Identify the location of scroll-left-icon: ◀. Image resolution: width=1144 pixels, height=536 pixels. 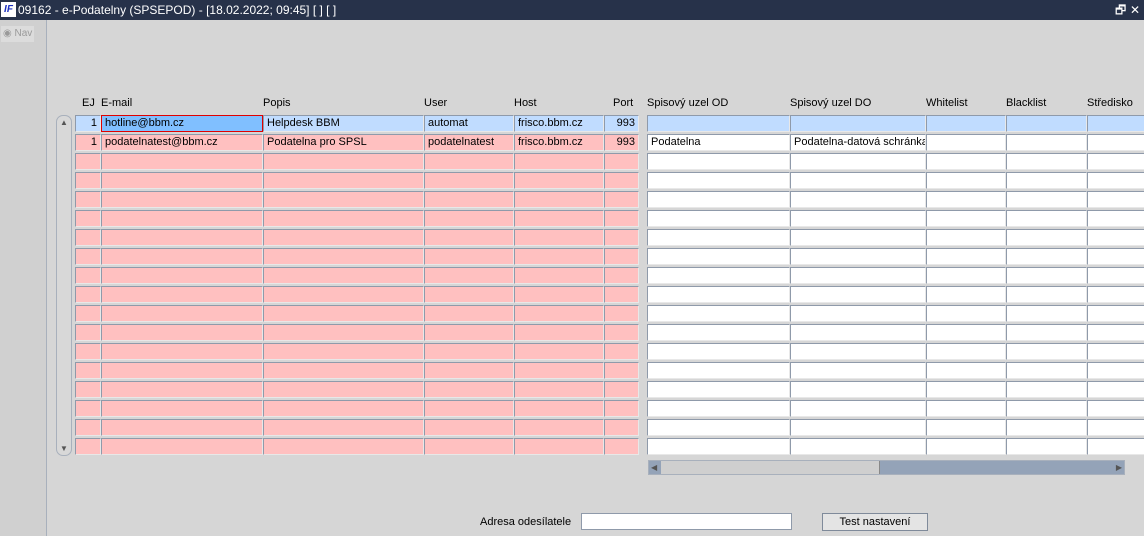
(654, 467).